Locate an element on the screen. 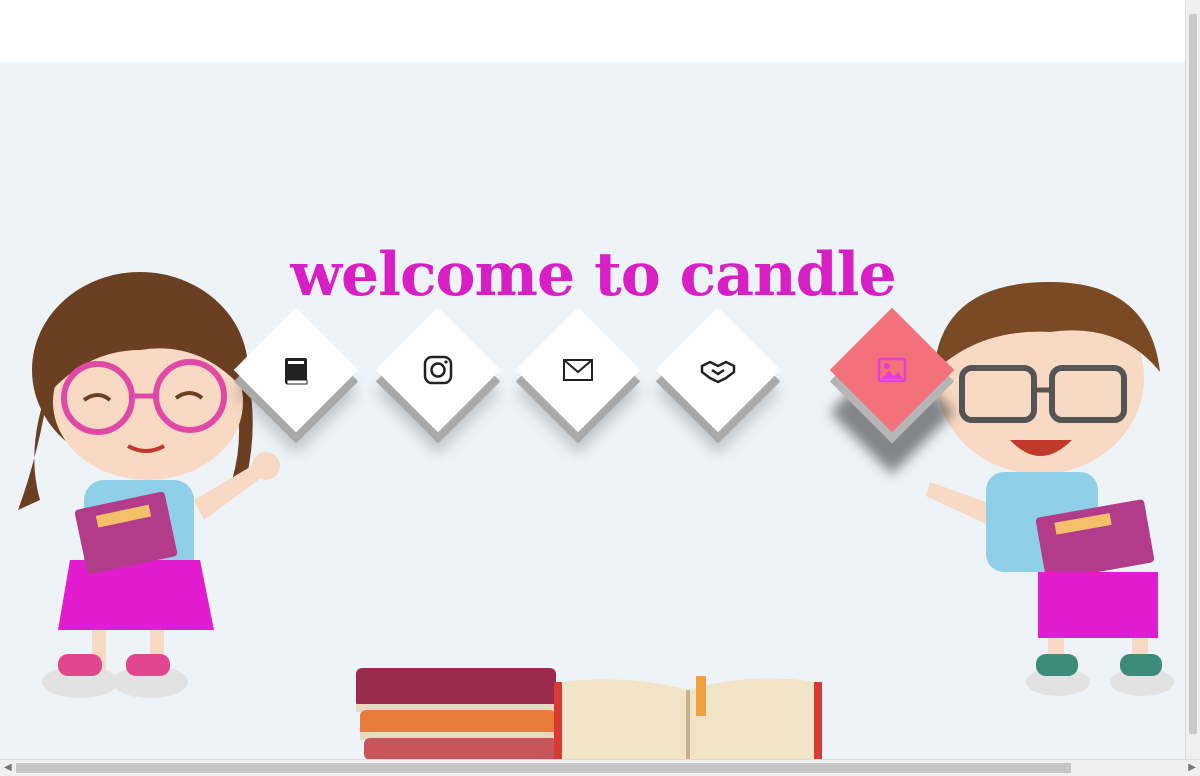 The width and height of the screenshot is (1200, 776). handshake-icon is located at coordinates (718, 372).